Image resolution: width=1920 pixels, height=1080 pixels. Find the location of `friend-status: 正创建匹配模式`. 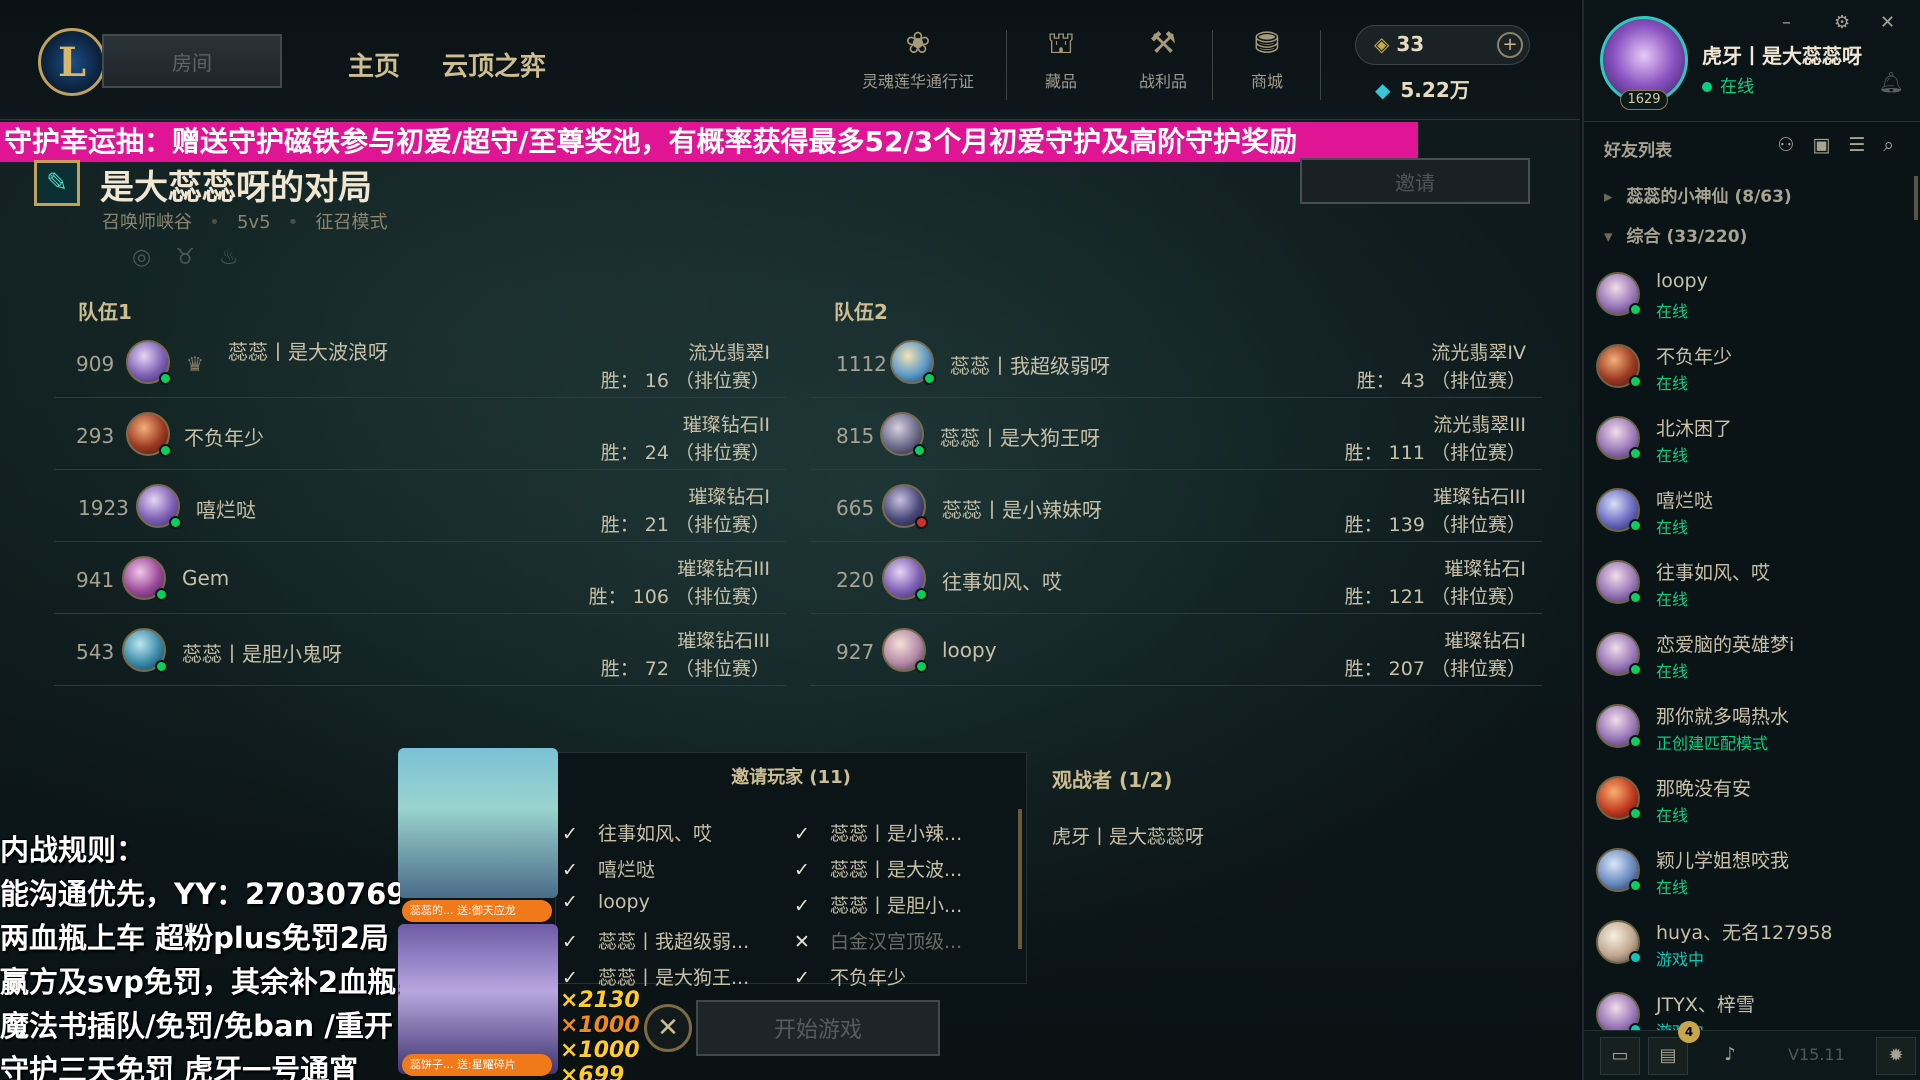

friend-status: 正创建匹配模式 is located at coordinates (1712, 743).